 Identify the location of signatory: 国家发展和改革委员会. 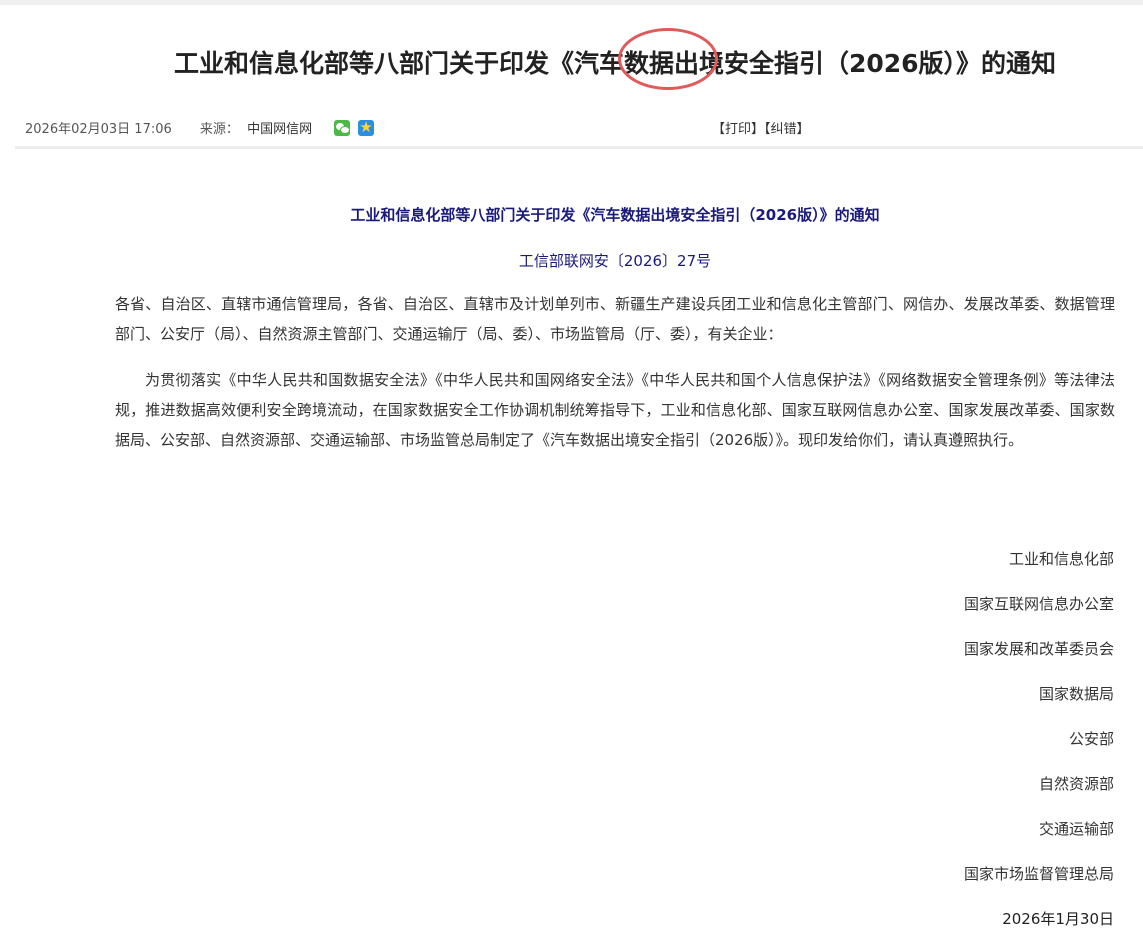
(1038, 649).